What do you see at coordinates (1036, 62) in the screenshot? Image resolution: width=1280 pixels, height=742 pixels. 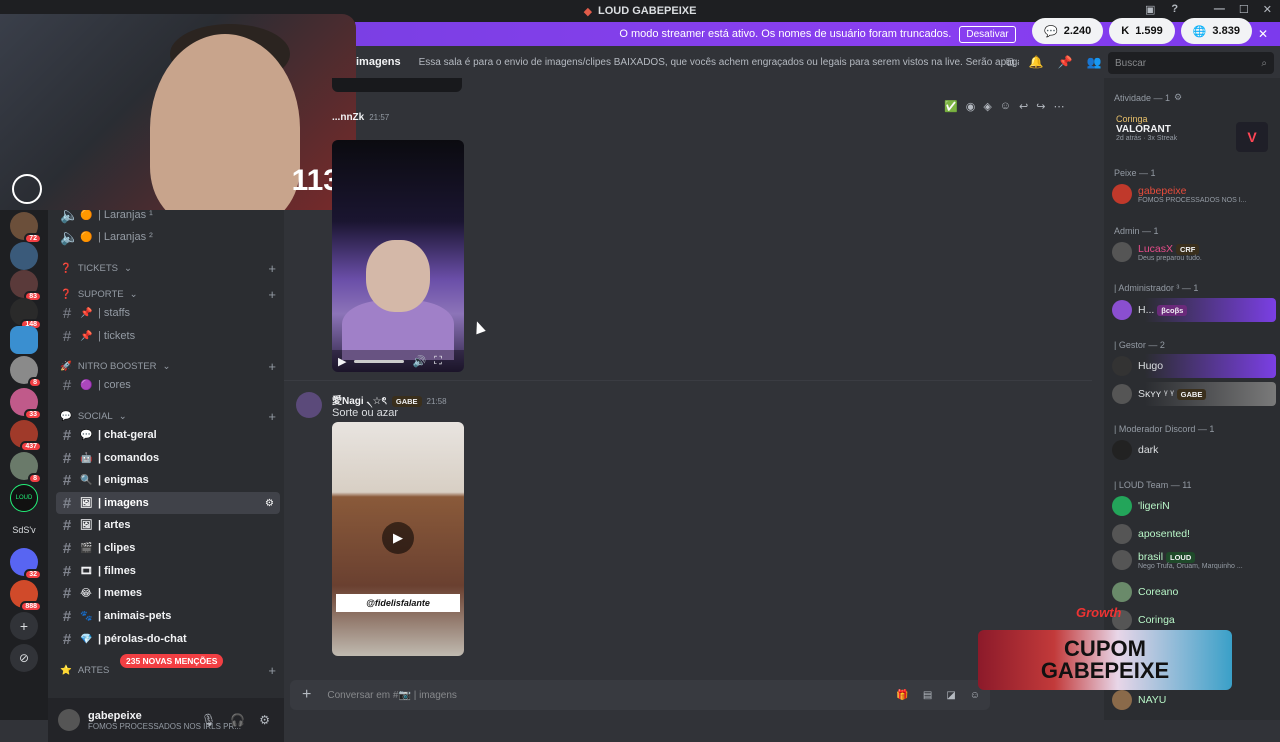 I see `bell-icon: 🔔` at bounding box center [1036, 62].